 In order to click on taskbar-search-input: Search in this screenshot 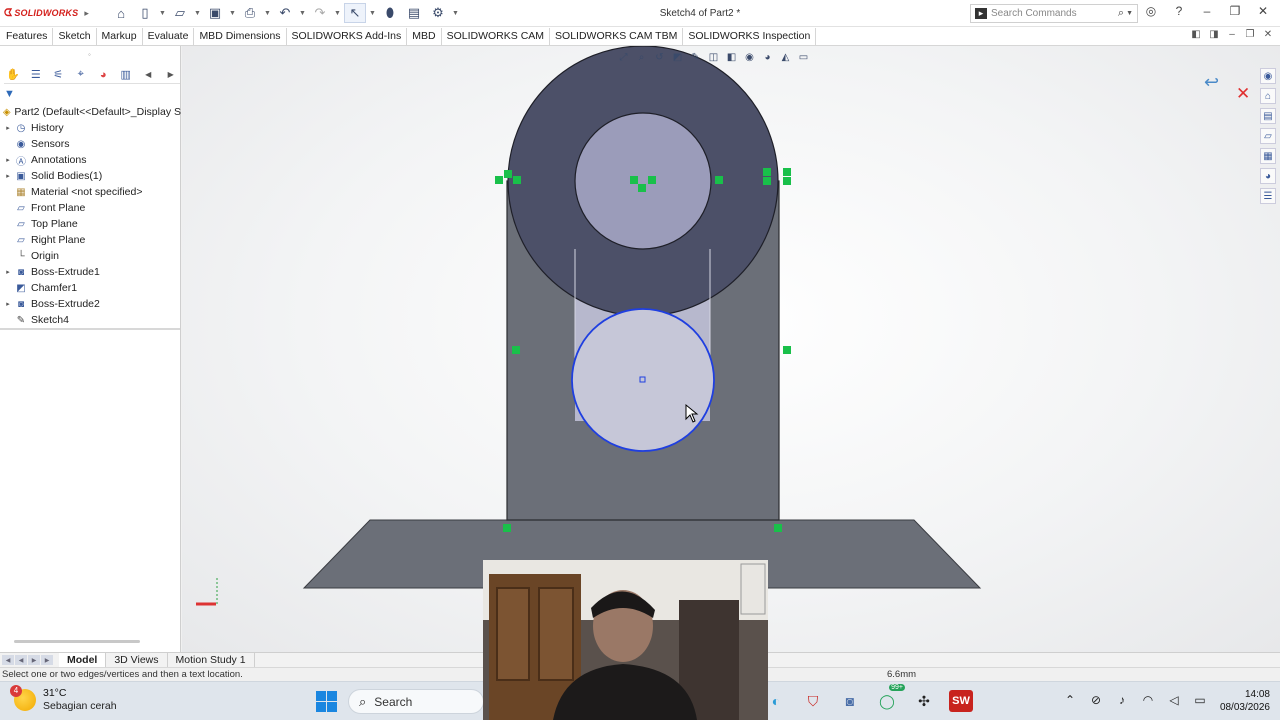, I will do `click(393, 702)`.